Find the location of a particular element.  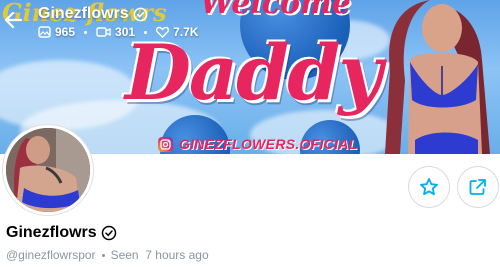

header-stats: 965 301 7.7K is located at coordinates (118, 32).